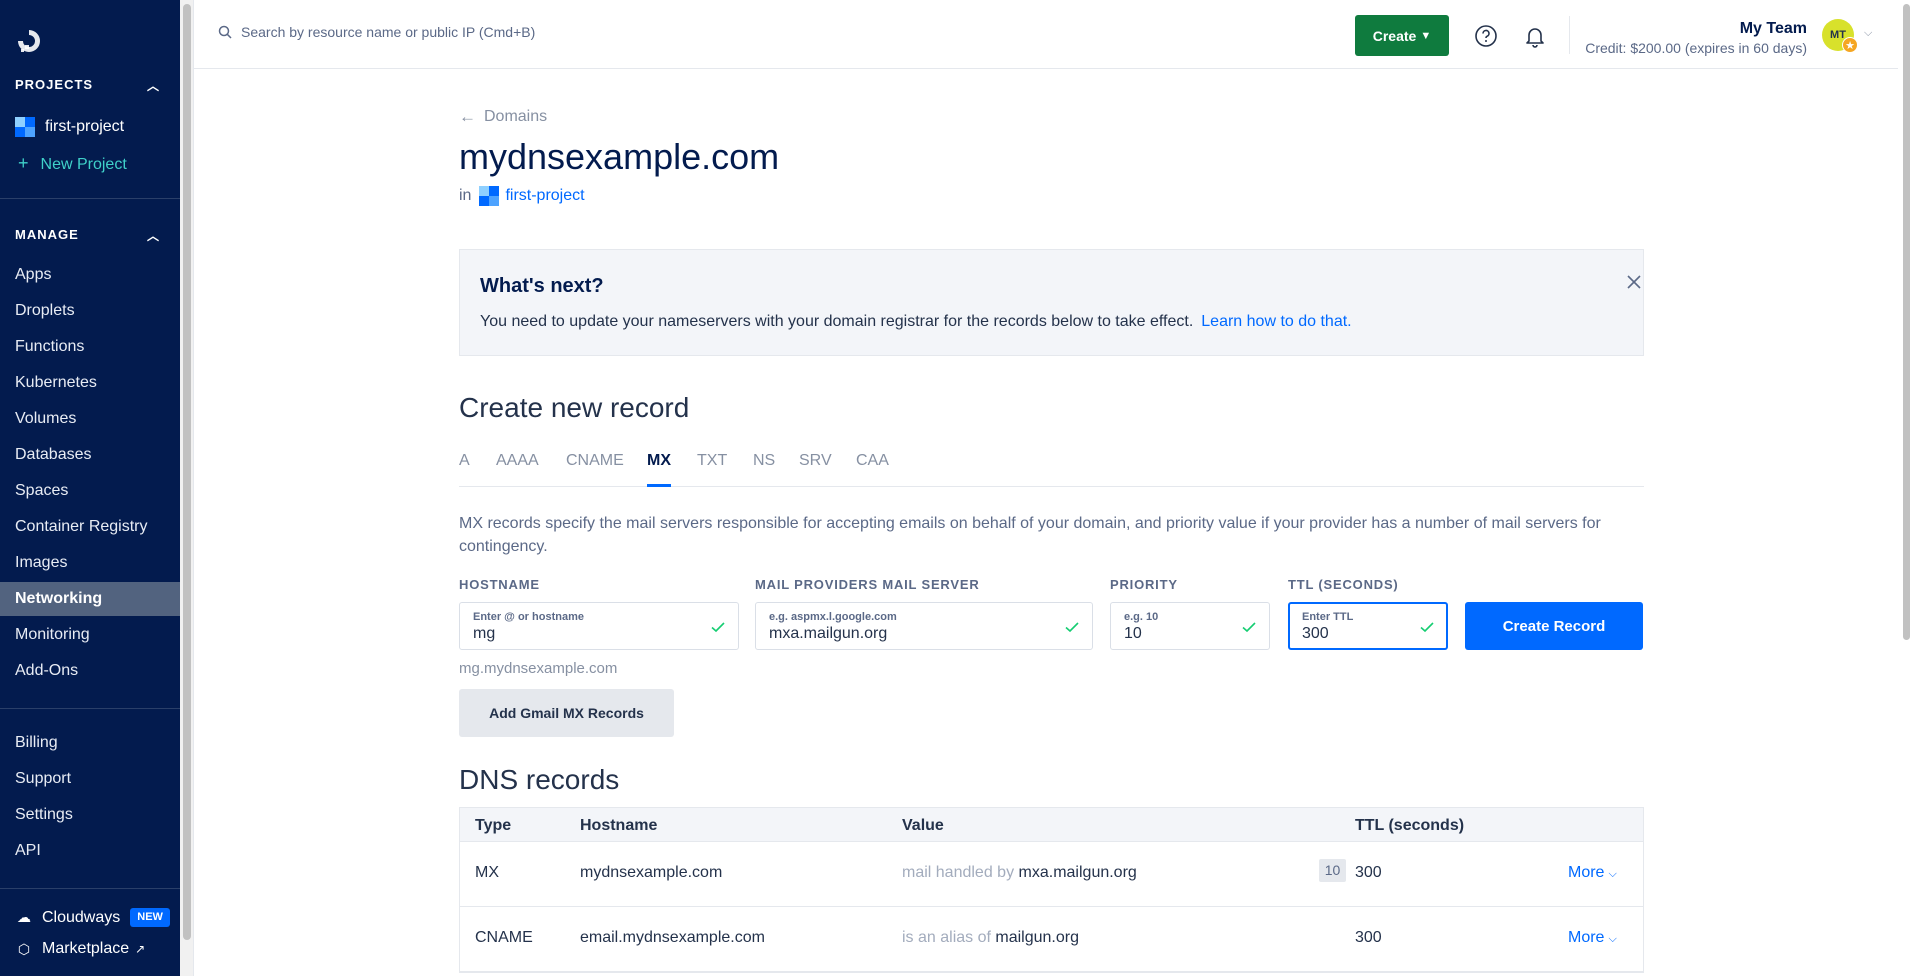 This screenshot has width=1915, height=976. Describe the element at coordinates (1535, 36) in the screenshot. I see `bell-icon` at that location.